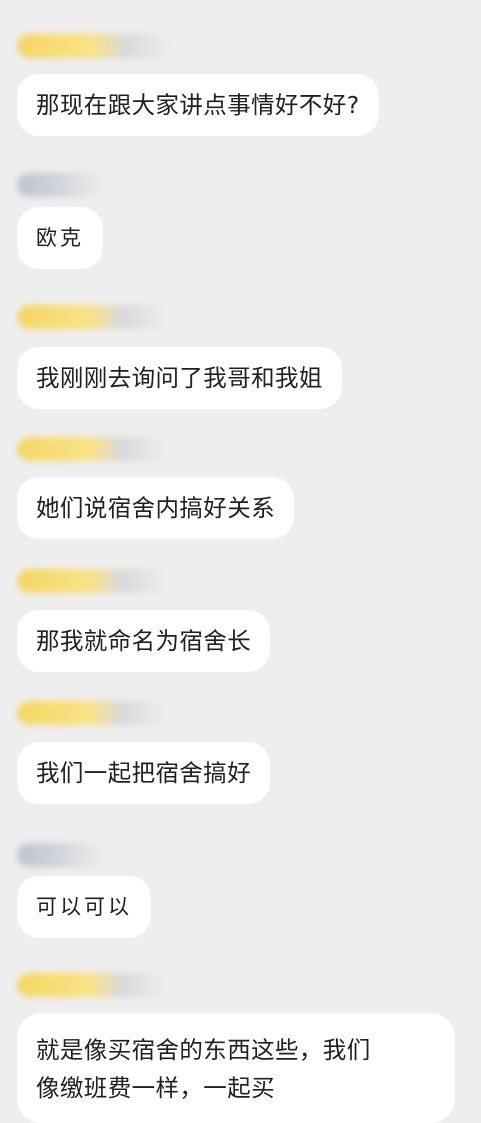  Describe the element at coordinates (155, 1088) in the screenshot. I see `message-line: 像缴班费一样，一起买` at that location.